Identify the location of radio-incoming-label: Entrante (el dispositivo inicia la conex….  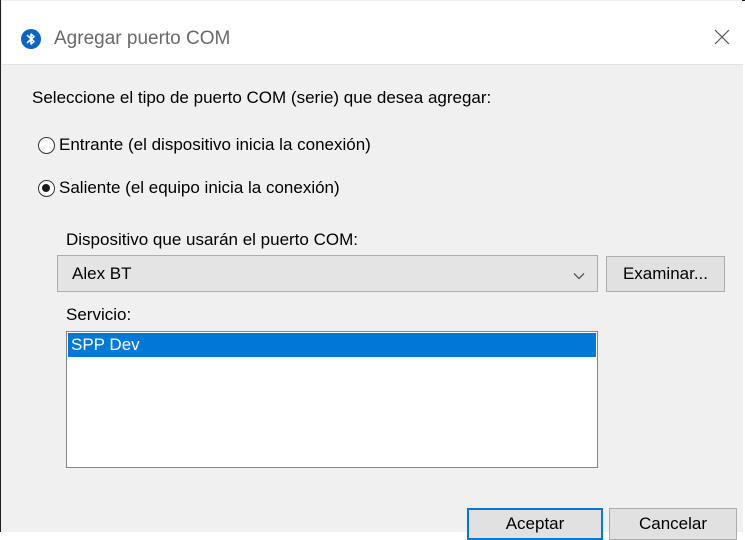
(215, 144).